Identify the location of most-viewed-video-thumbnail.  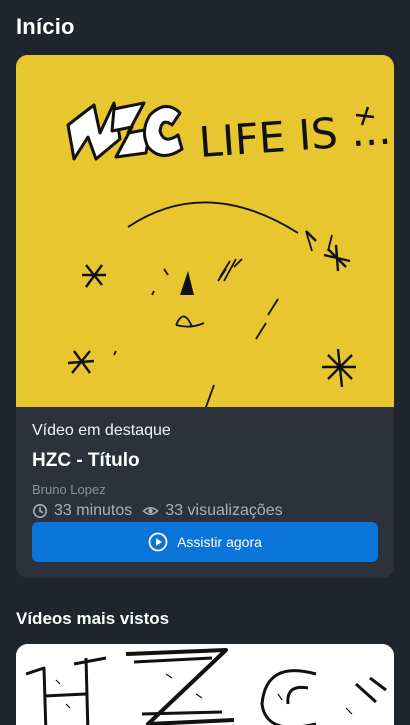
(205, 684).